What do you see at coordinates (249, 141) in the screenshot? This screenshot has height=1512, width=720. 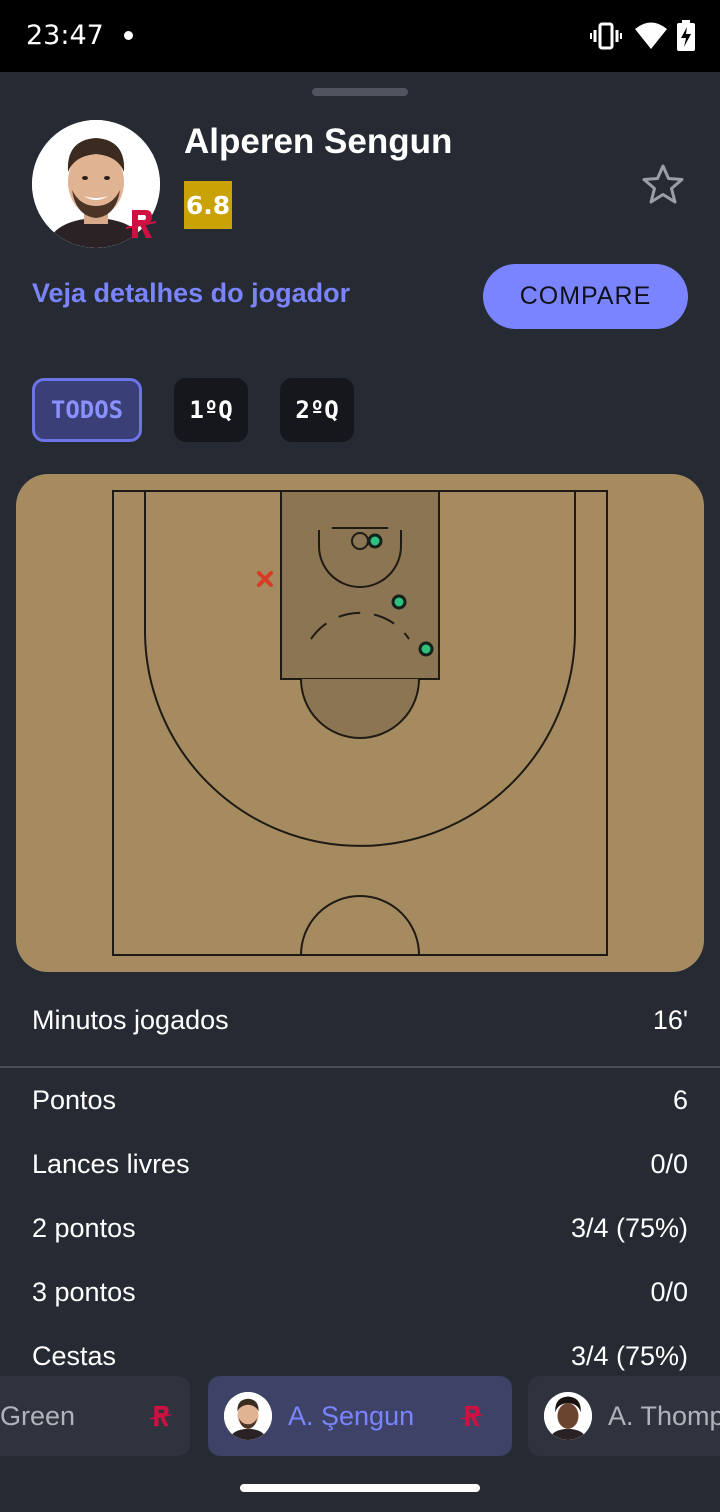 I see `player-first-name: Alperen` at bounding box center [249, 141].